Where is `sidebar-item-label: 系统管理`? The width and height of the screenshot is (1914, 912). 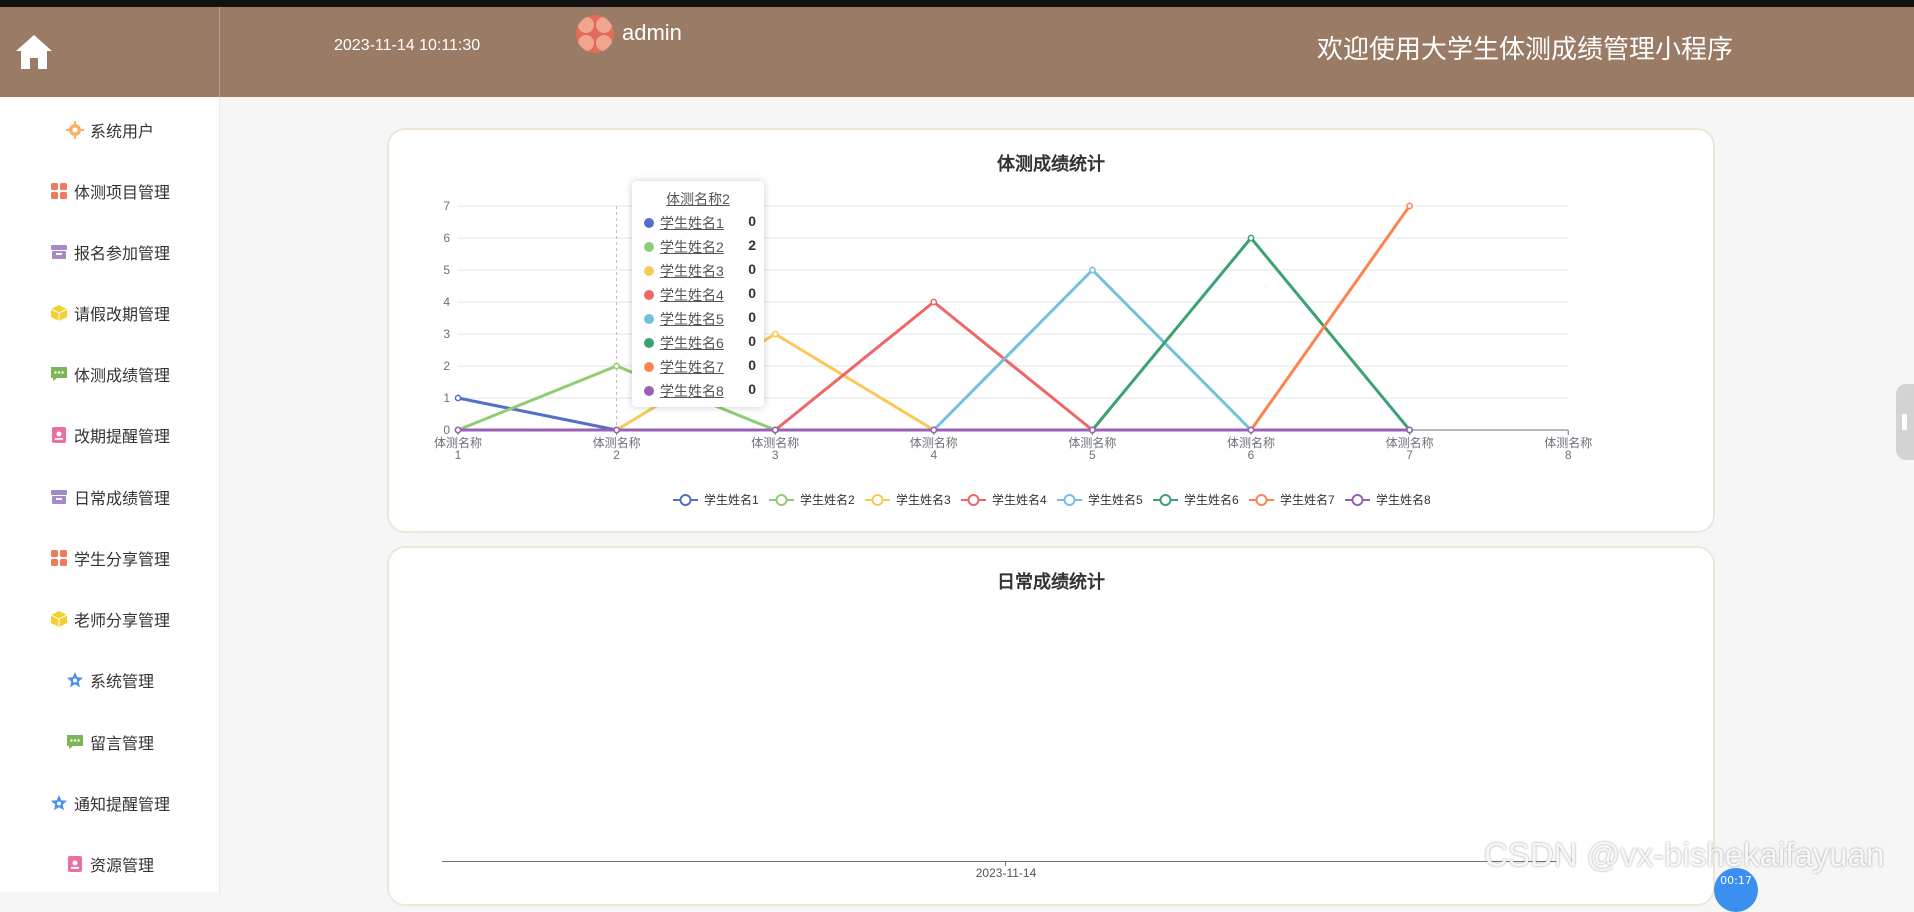
sidebar-item-label: 系统管理 is located at coordinates (121, 682).